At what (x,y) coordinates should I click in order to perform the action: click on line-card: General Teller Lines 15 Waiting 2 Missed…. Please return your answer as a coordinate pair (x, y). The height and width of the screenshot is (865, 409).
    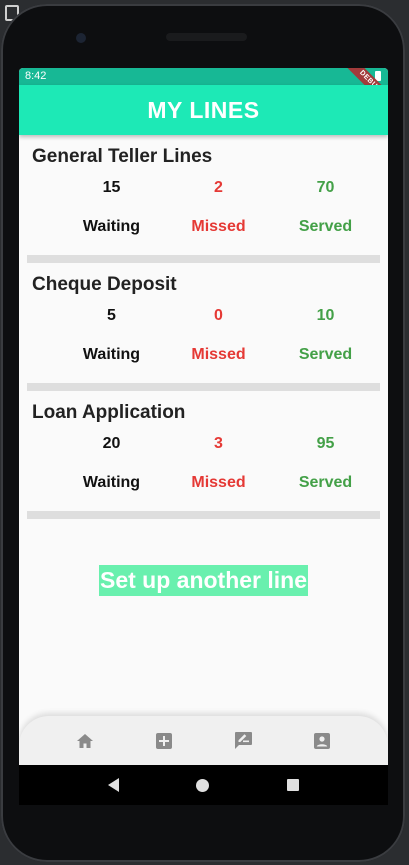
    Looking at the image, I should click on (203, 185).